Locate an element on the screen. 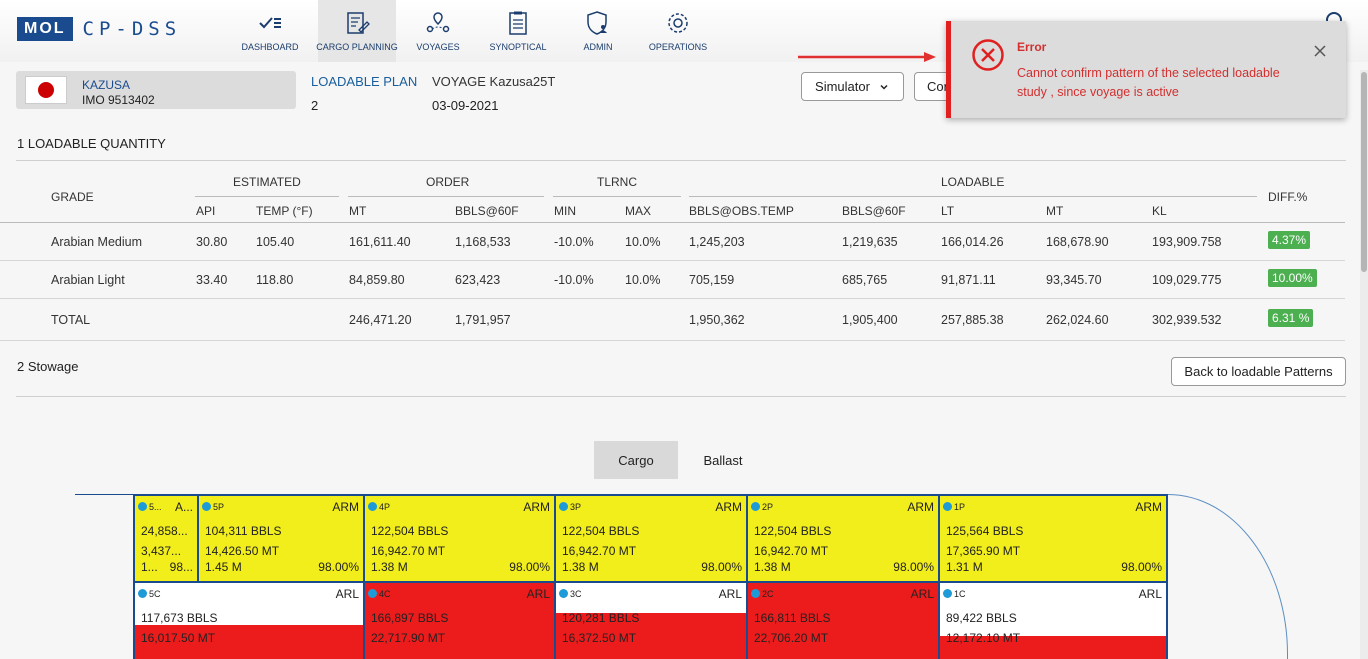  tank-bbls: 89,422 BBLS is located at coordinates (981, 618).